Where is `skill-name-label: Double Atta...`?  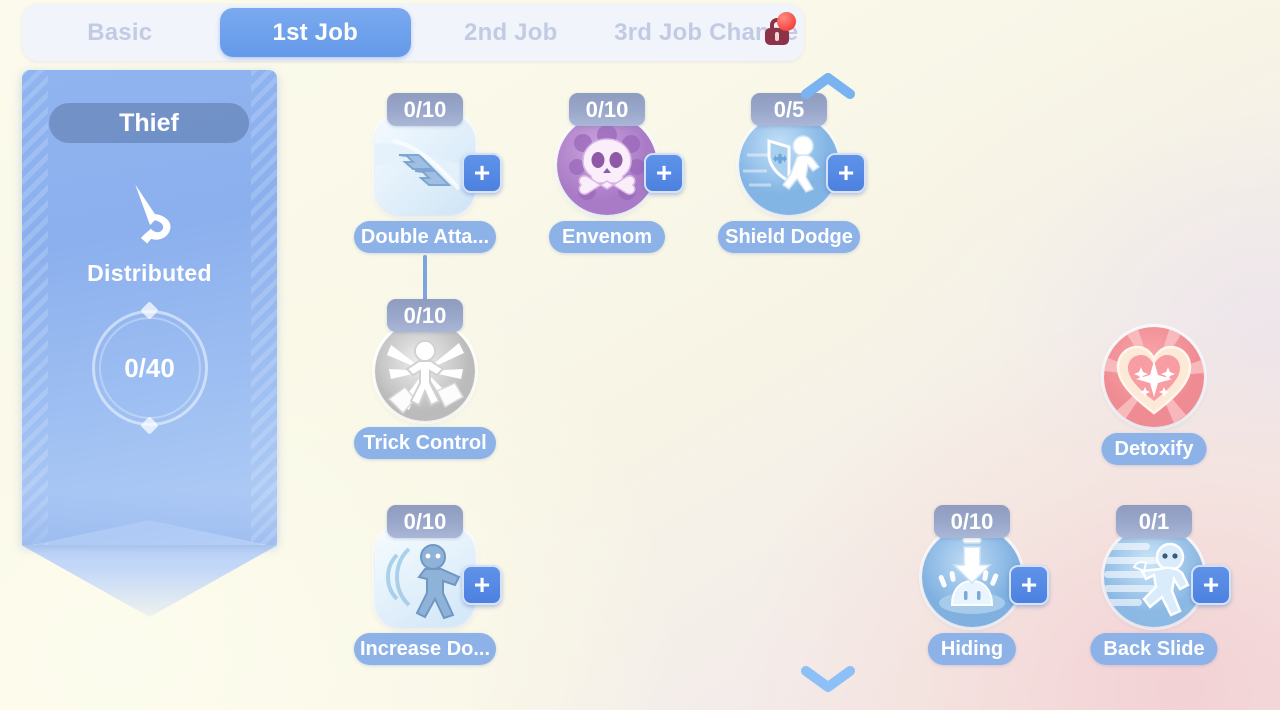
skill-name-label: Double Atta... is located at coordinates (425, 237).